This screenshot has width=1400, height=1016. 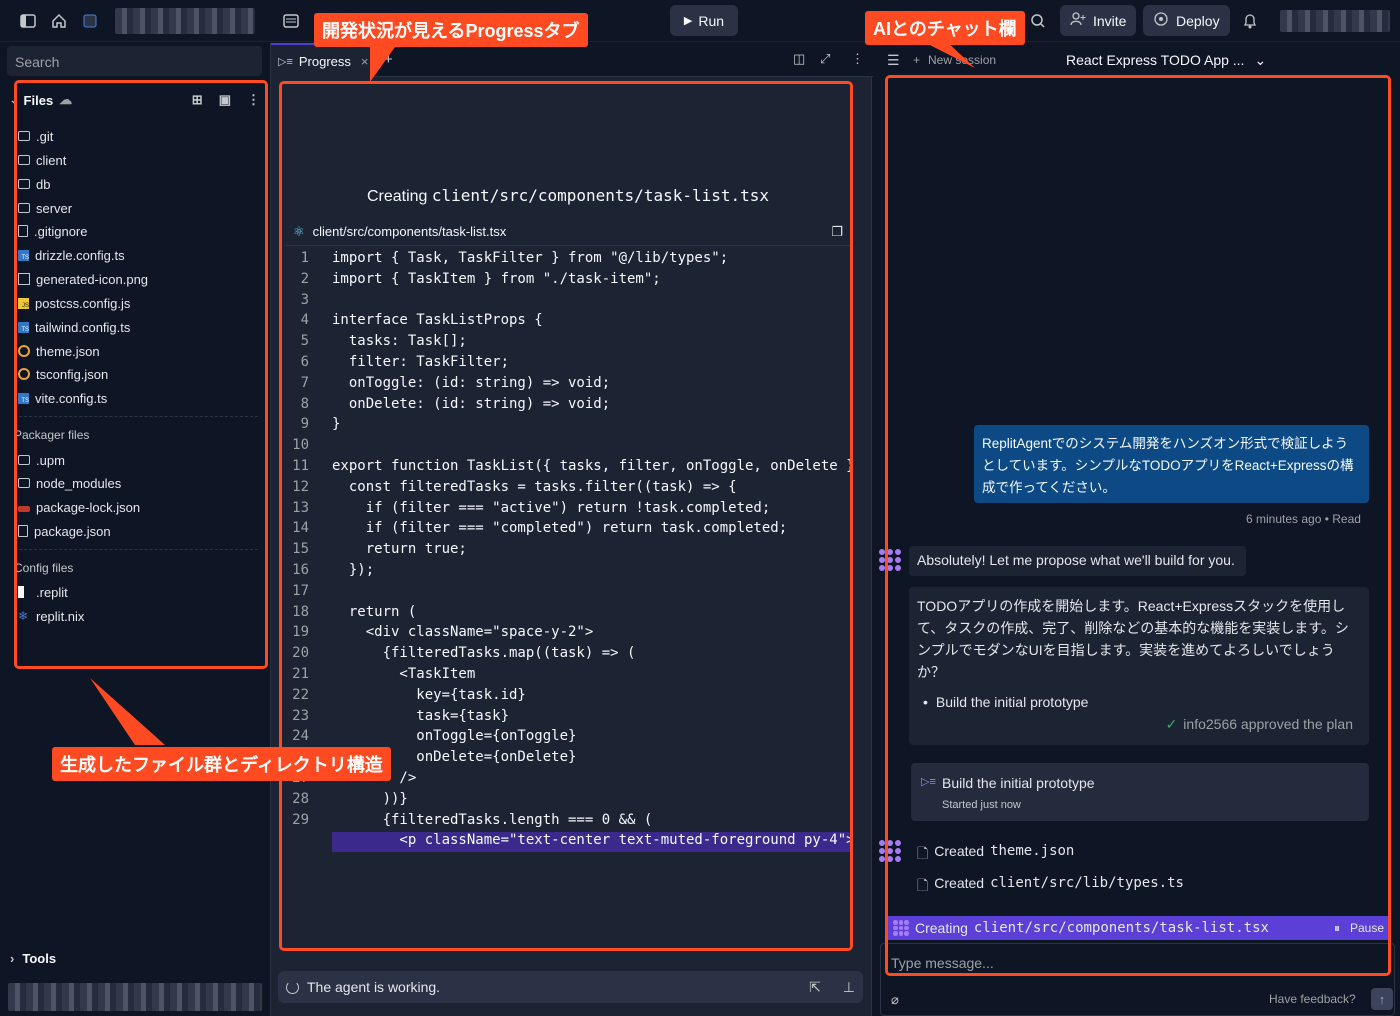 What do you see at coordinates (1312, 999) in the screenshot?
I see `feedback-link: Have feedback?` at bounding box center [1312, 999].